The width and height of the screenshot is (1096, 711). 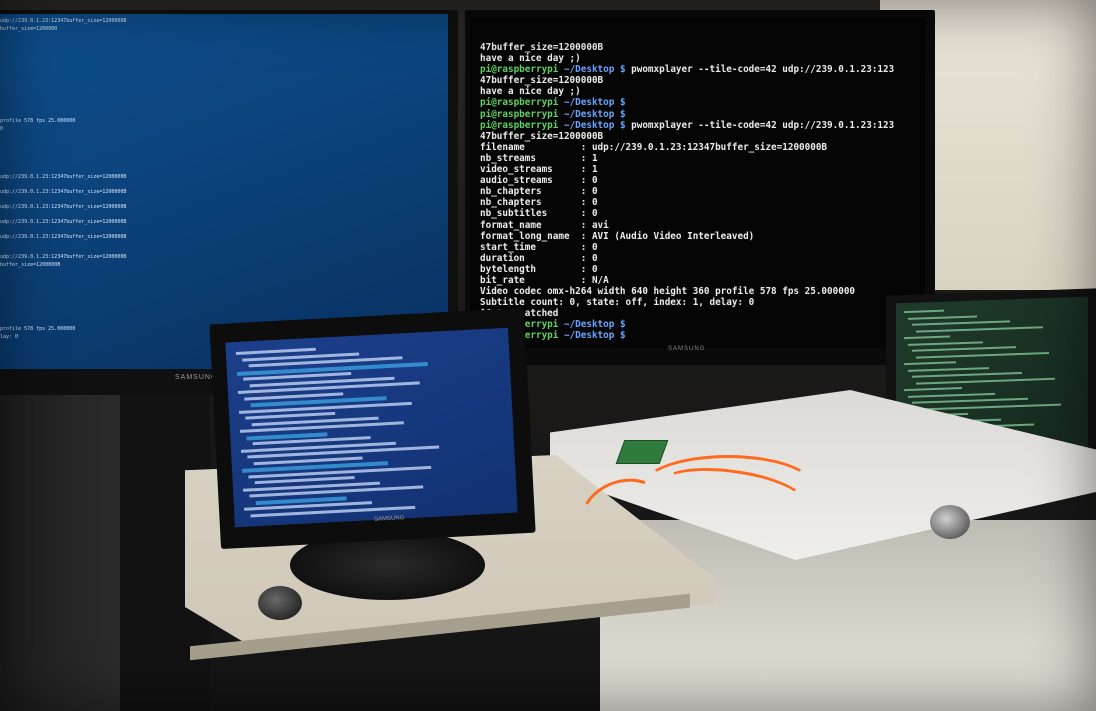 I want to click on terminal-text: nb_streams : 1, so click(x=539, y=158).